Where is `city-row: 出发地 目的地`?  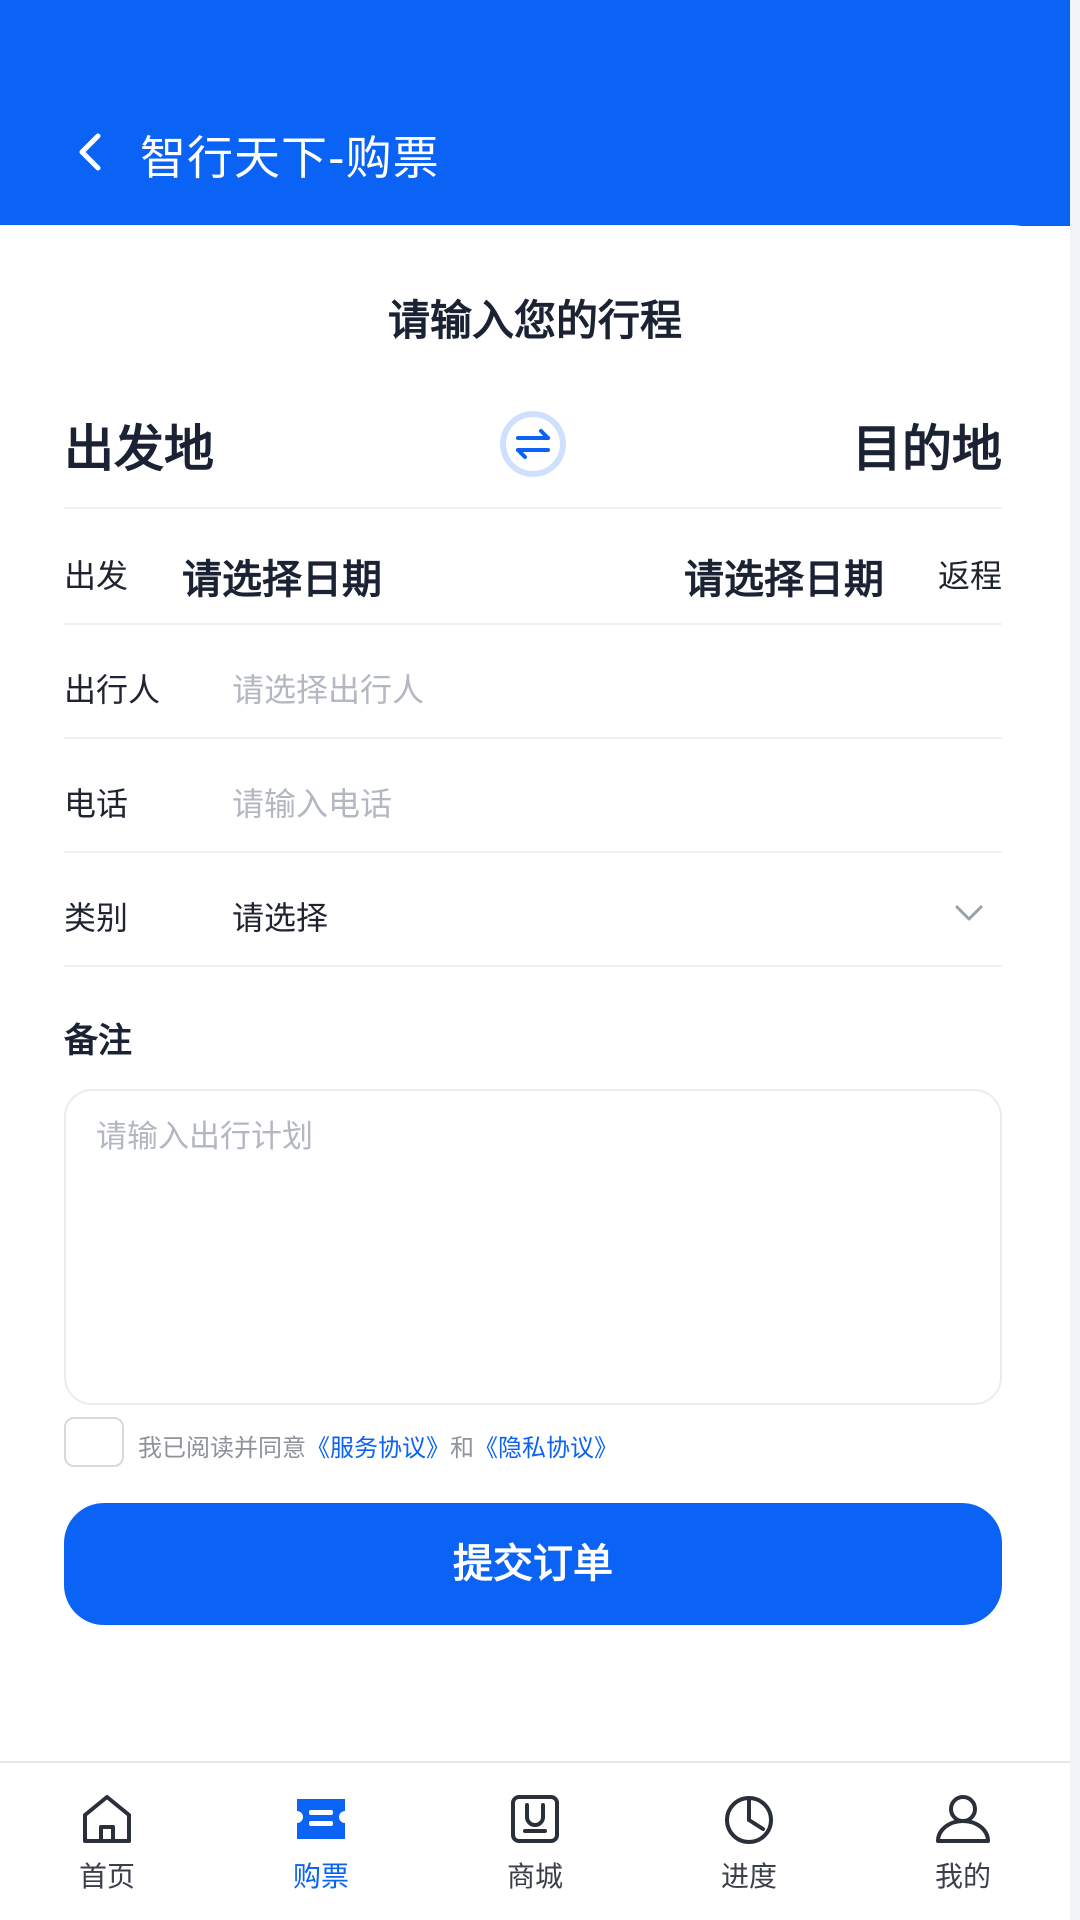 city-row: 出发地 目的地 is located at coordinates (533, 459).